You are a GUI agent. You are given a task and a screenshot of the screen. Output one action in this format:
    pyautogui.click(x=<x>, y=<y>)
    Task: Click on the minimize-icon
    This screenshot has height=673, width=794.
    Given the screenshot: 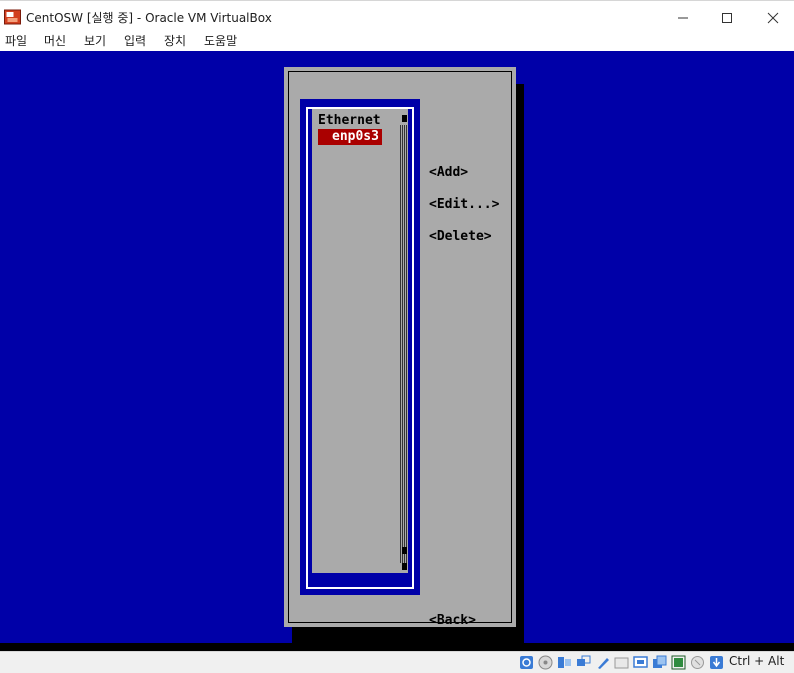 What is the action you would take?
    pyautogui.click(x=683, y=18)
    